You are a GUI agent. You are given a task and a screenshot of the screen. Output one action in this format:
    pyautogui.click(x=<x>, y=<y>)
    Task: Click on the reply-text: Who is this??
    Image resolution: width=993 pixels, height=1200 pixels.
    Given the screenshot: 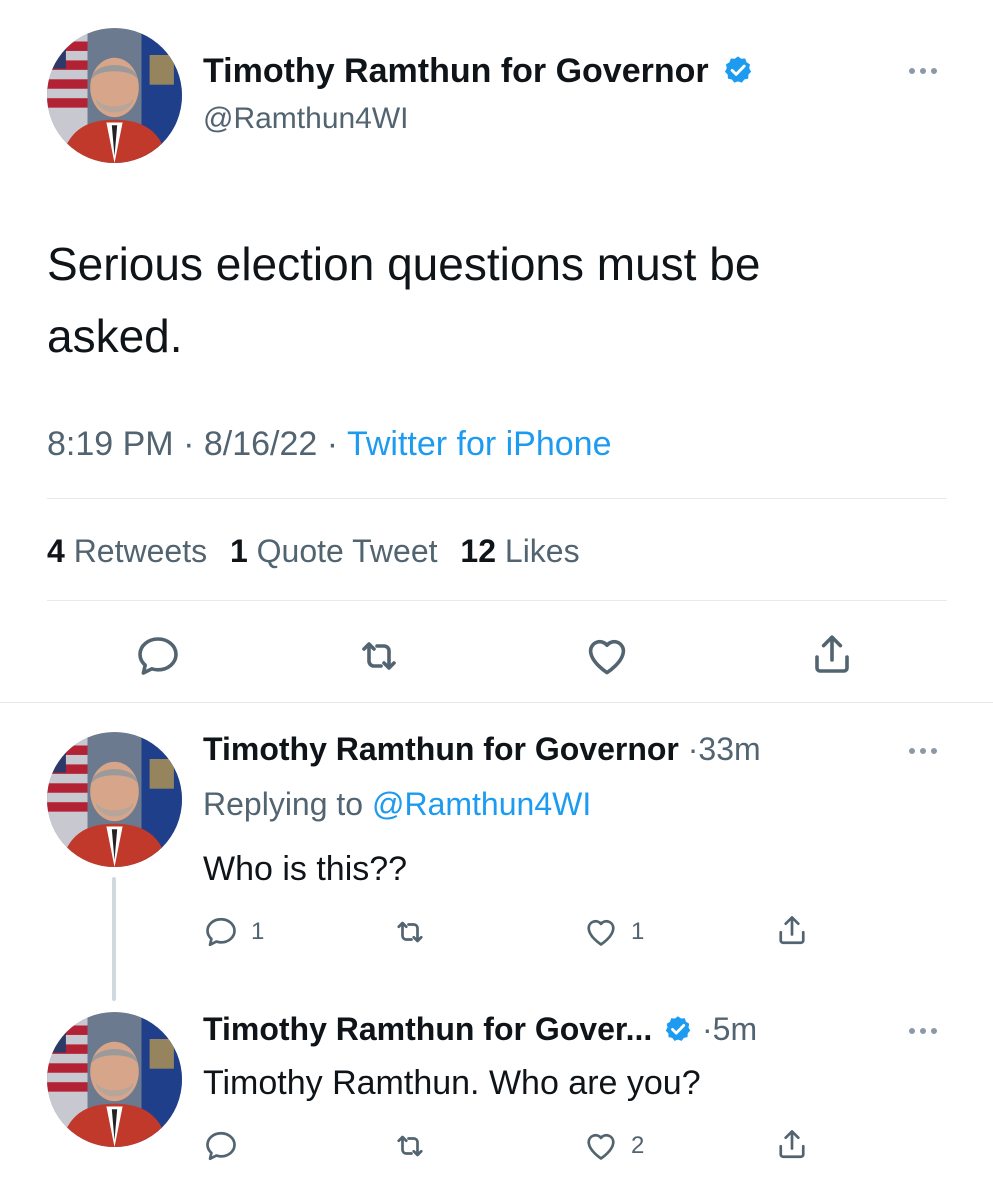 What is the action you would take?
    pyautogui.click(x=305, y=869)
    